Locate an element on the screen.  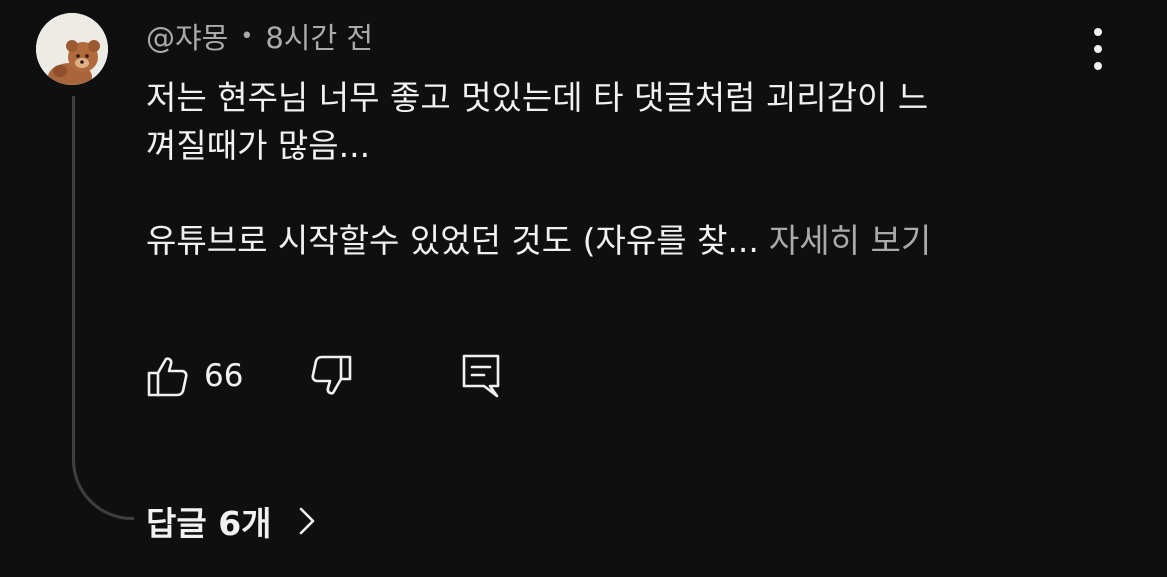
reply-comment-icon is located at coordinates (481, 376).